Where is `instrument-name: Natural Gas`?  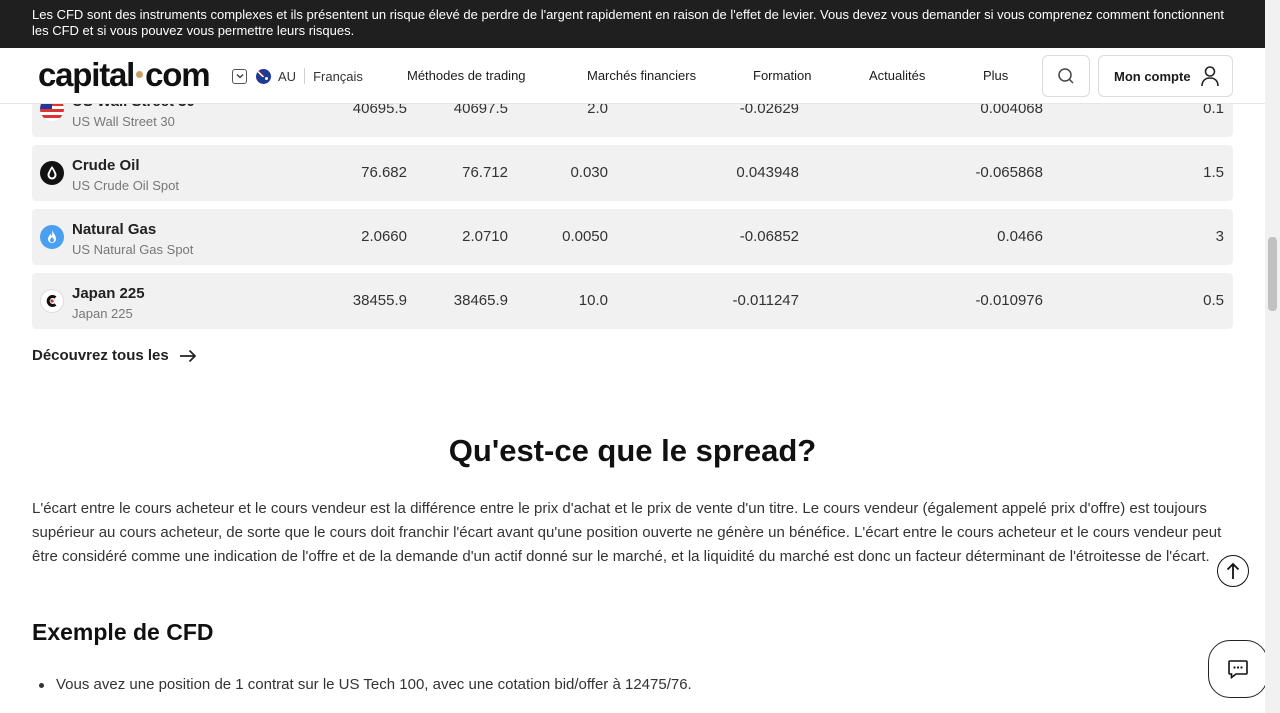
instrument-name: Natural Gas is located at coordinates (114, 229).